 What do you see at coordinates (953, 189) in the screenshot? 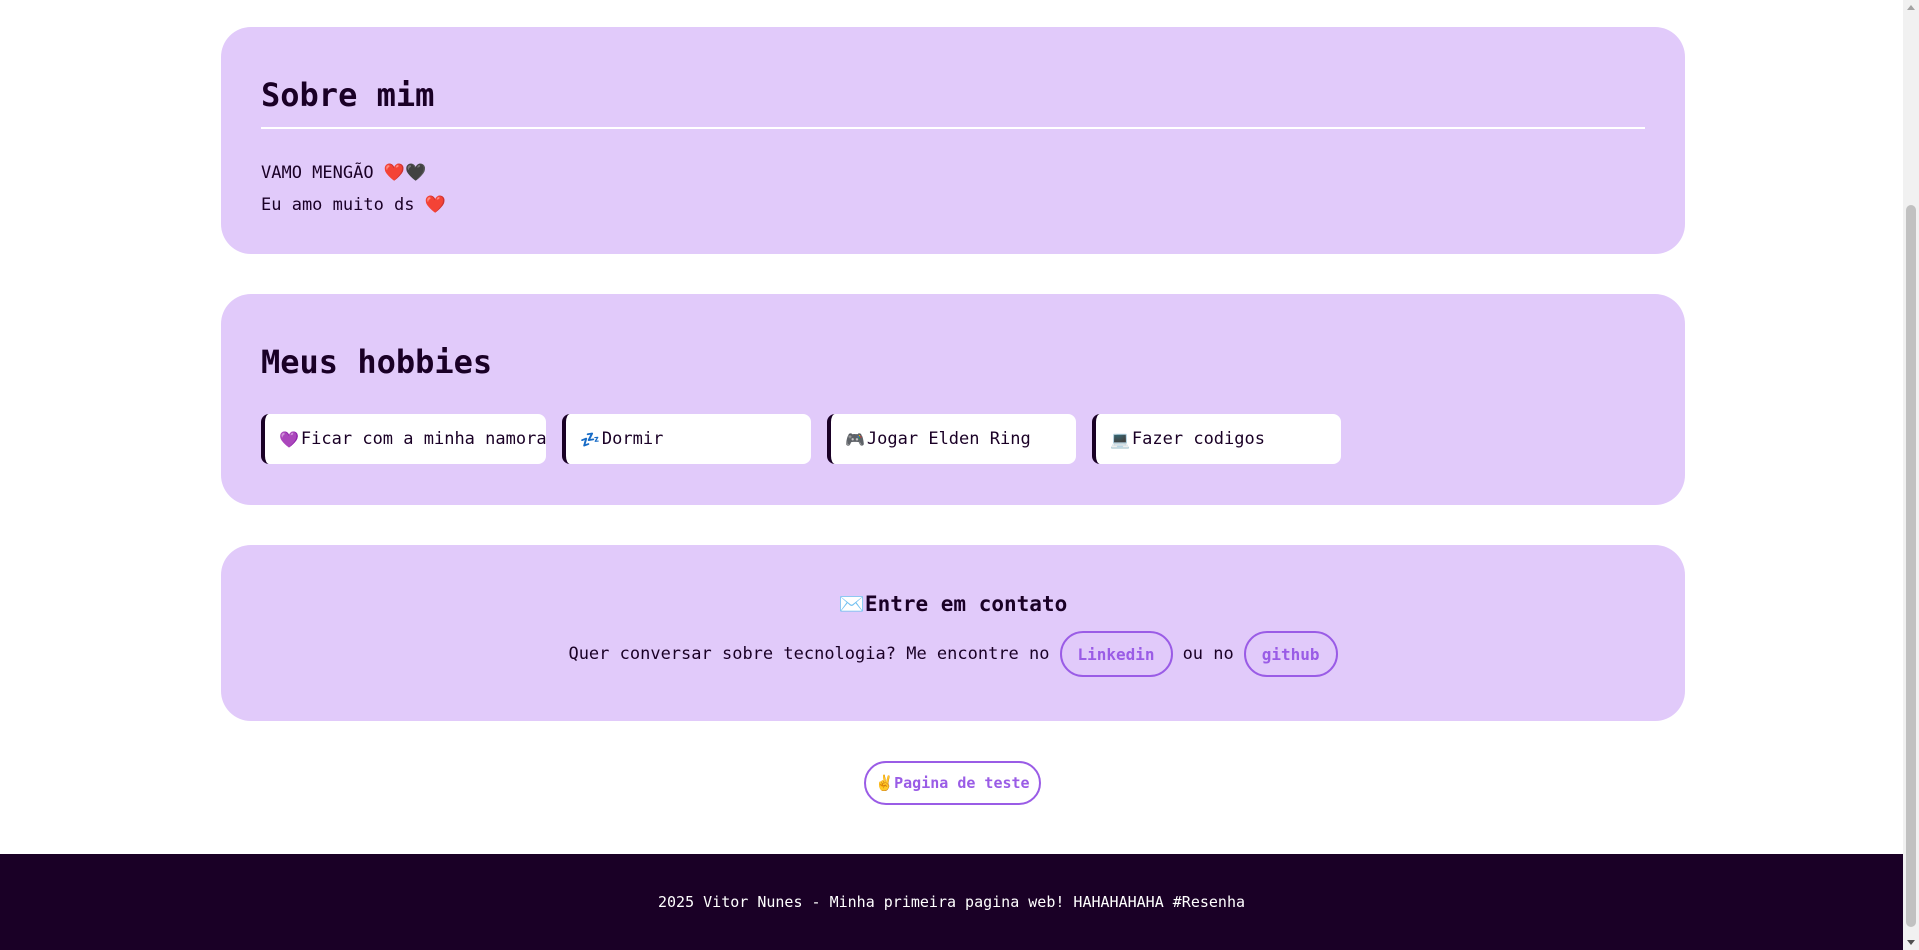
I see `about-text: VAMO MENGÃO ❤️🖤 Eu amo muito ds ❤️` at bounding box center [953, 189].